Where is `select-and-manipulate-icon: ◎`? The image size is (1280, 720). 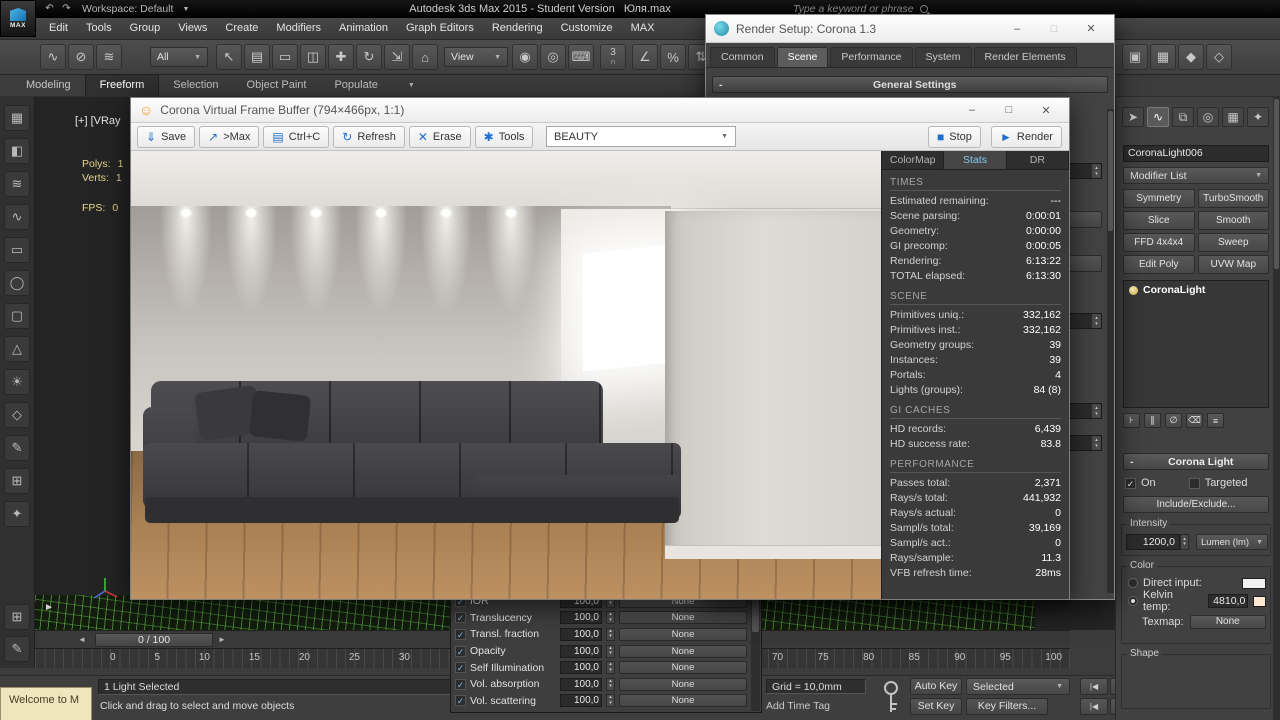 select-and-manipulate-icon: ◎ is located at coordinates (553, 57).